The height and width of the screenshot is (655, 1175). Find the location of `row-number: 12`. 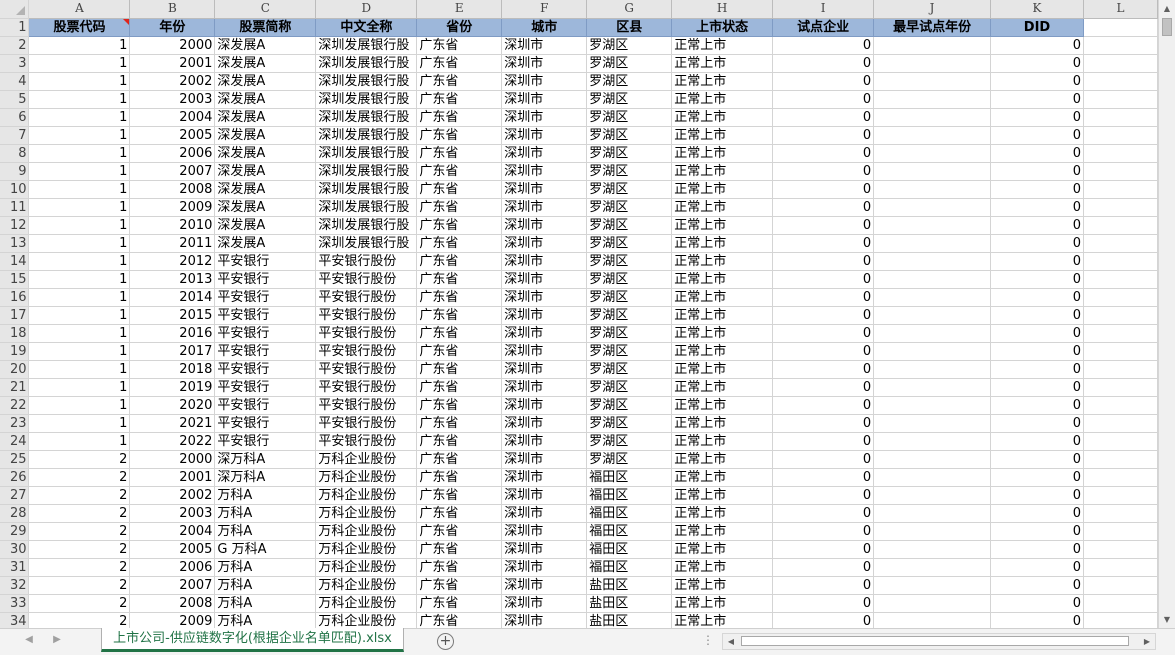

row-number: 12 is located at coordinates (15, 225).